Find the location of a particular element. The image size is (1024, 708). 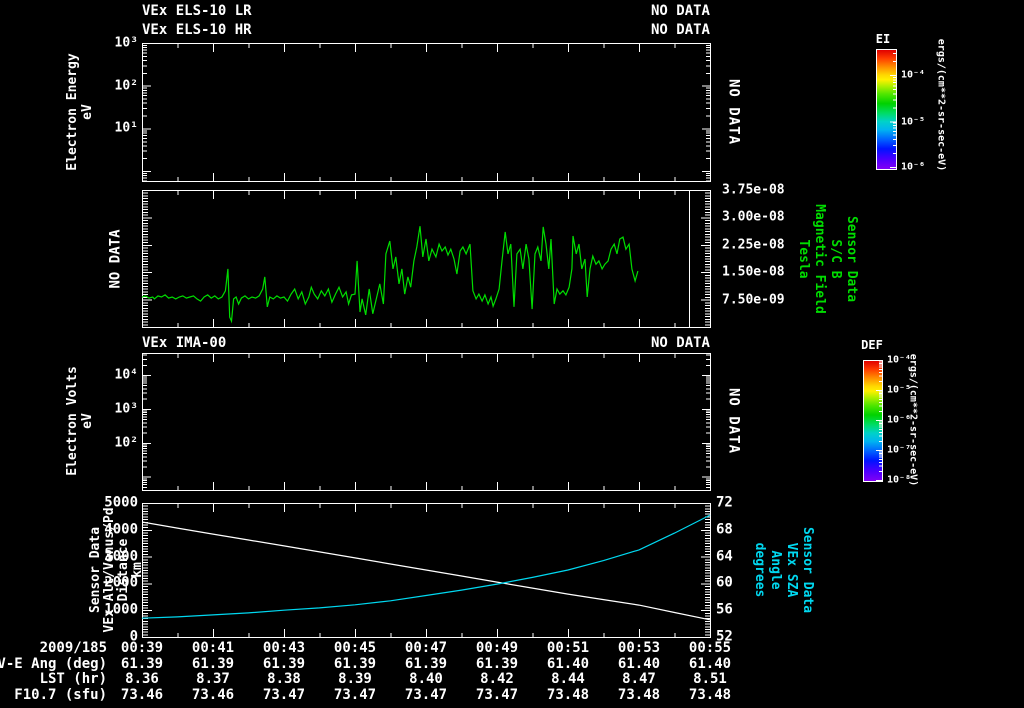

row-value: 8.39 is located at coordinates (355, 679).